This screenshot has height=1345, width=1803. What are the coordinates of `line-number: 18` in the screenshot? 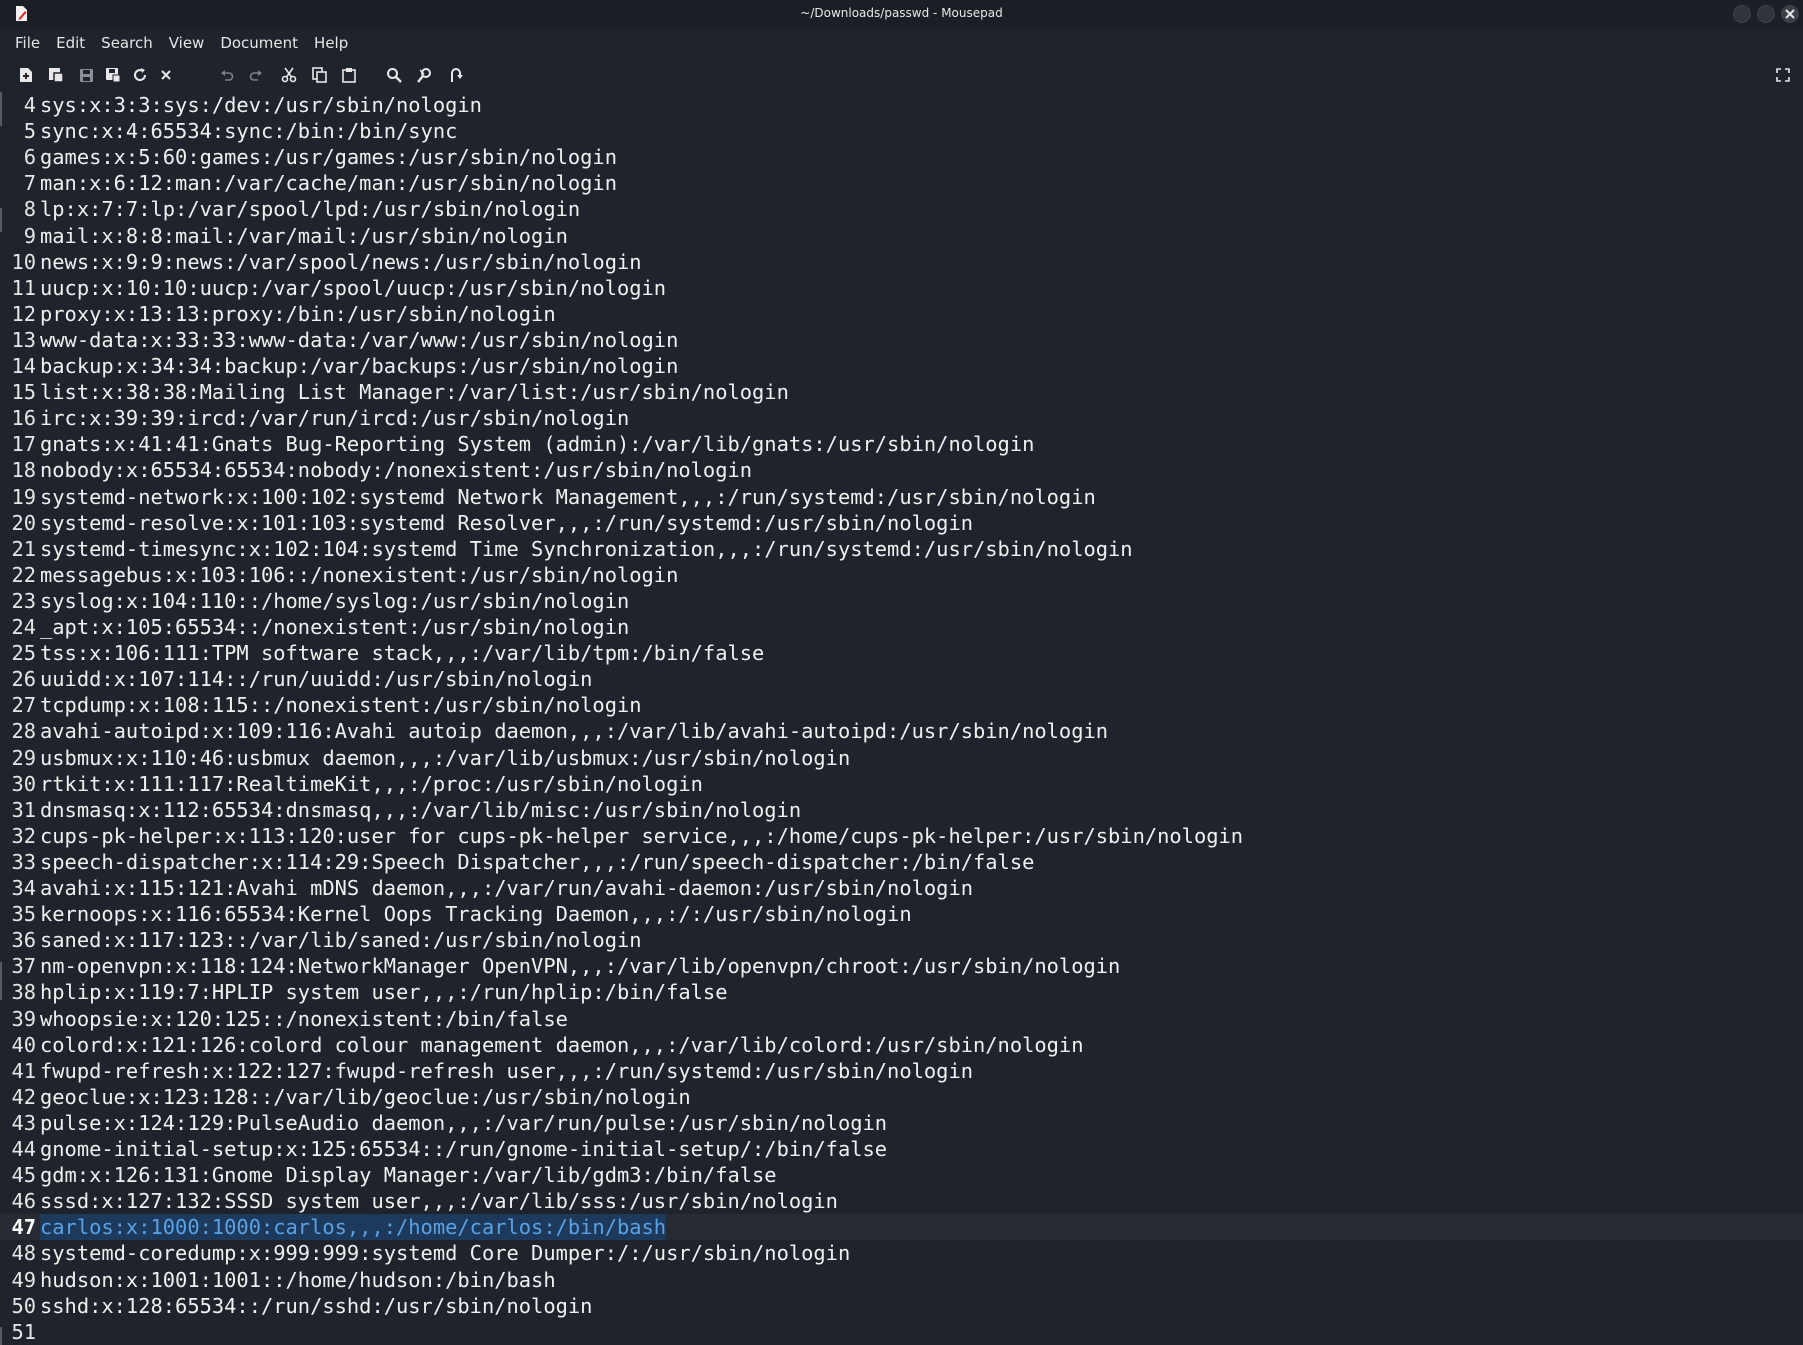 It's located at (23, 470).